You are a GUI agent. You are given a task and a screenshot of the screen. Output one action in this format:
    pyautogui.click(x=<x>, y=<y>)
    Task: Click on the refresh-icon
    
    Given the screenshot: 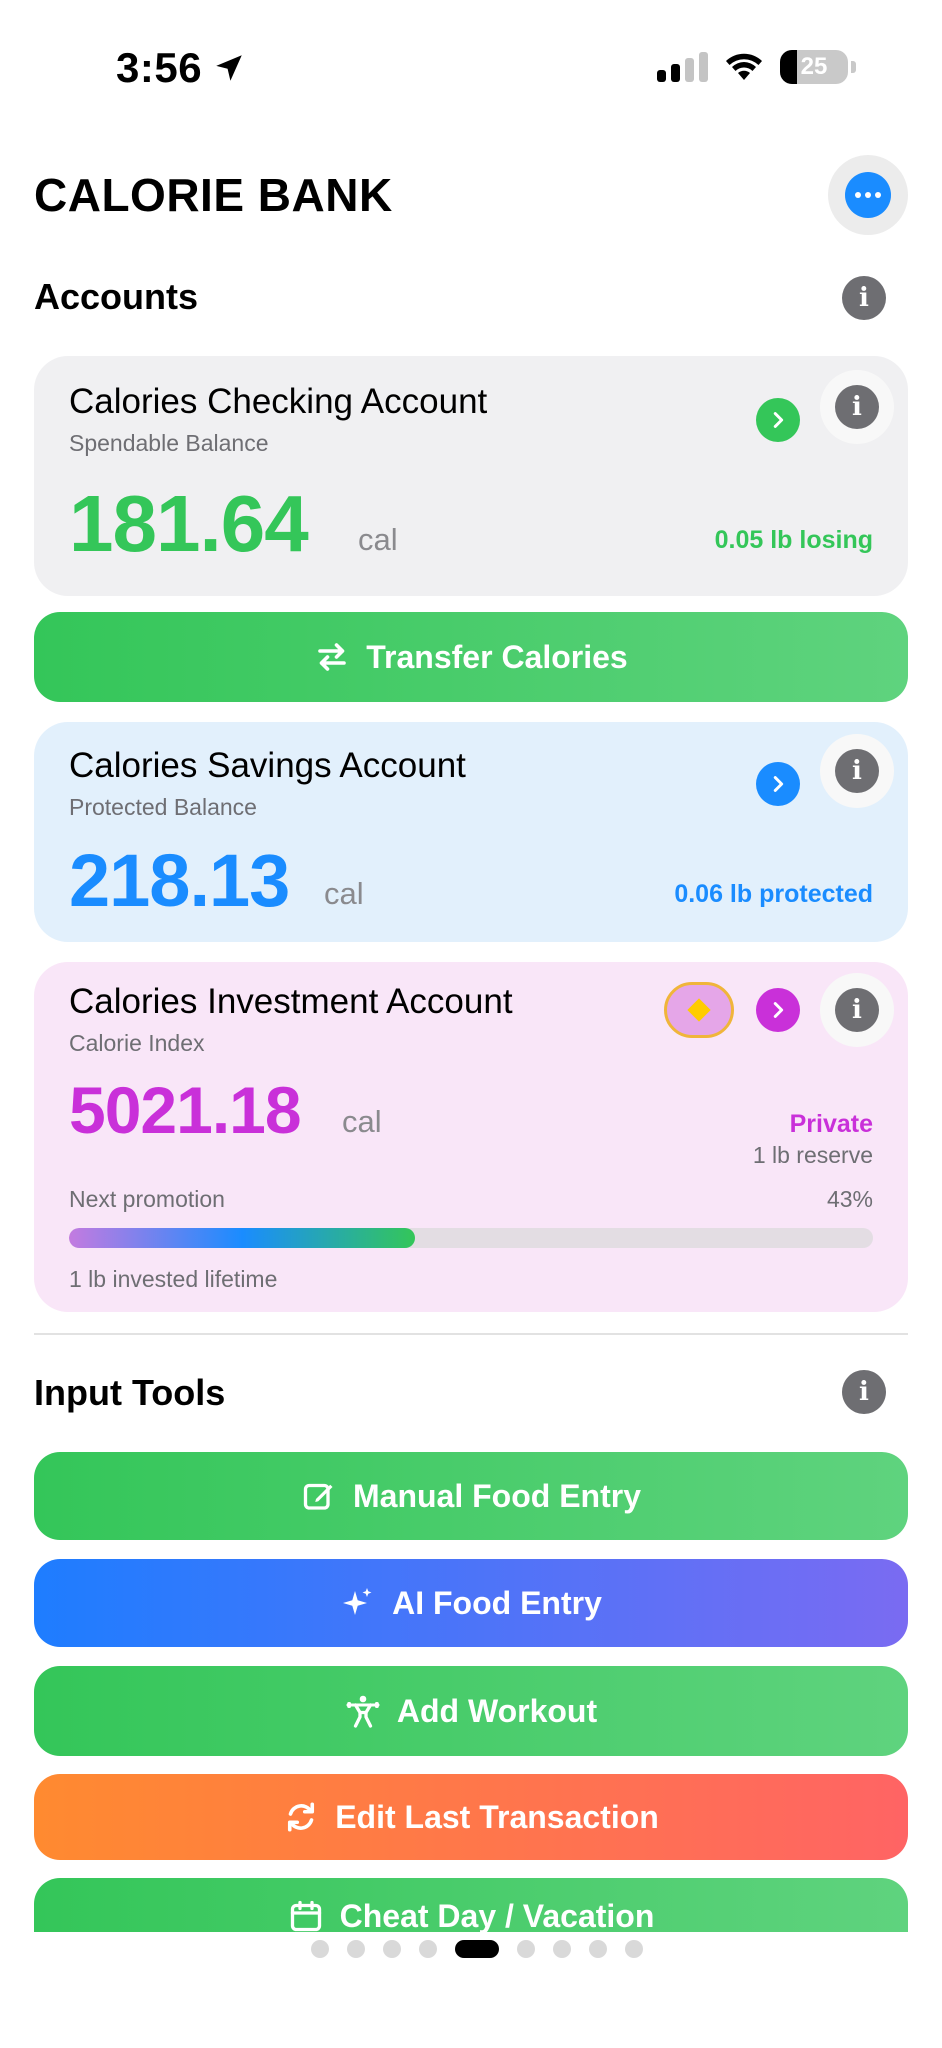 What is the action you would take?
    pyautogui.click(x=301, y=1817)
    